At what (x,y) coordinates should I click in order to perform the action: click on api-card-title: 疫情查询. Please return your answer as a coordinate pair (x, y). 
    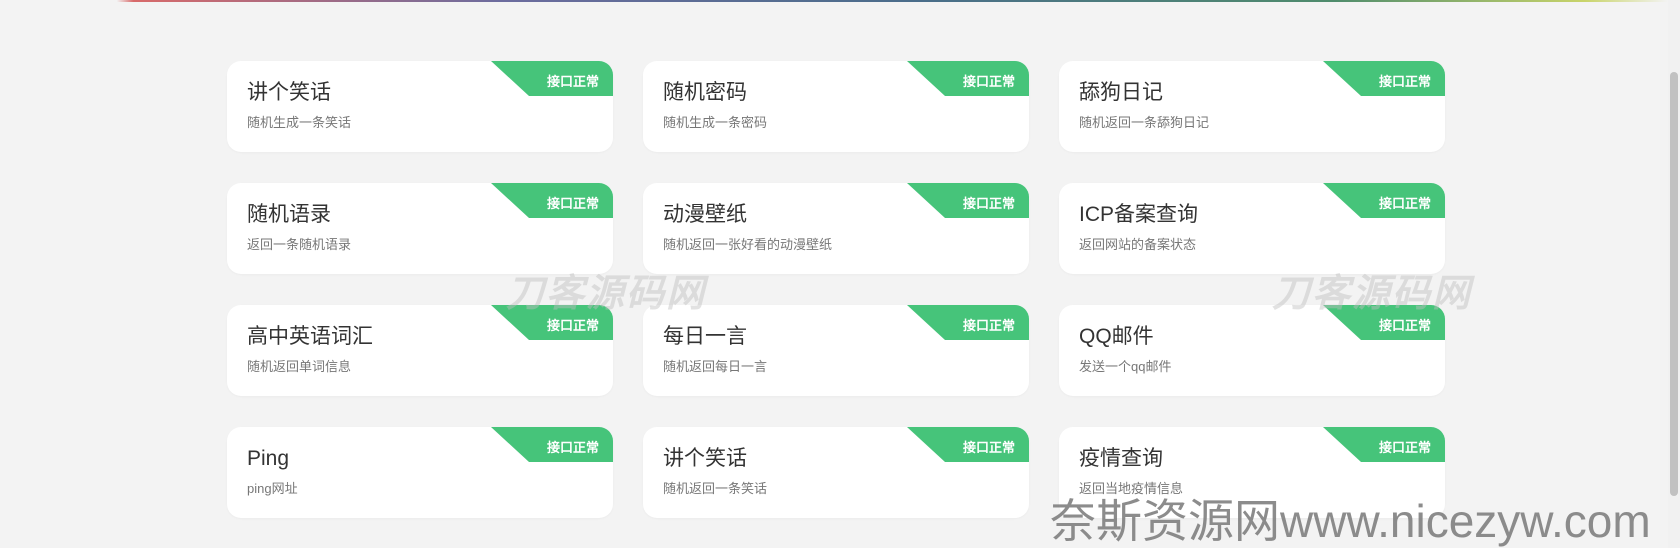
    Looking at the image, I should click on (1121, 458).